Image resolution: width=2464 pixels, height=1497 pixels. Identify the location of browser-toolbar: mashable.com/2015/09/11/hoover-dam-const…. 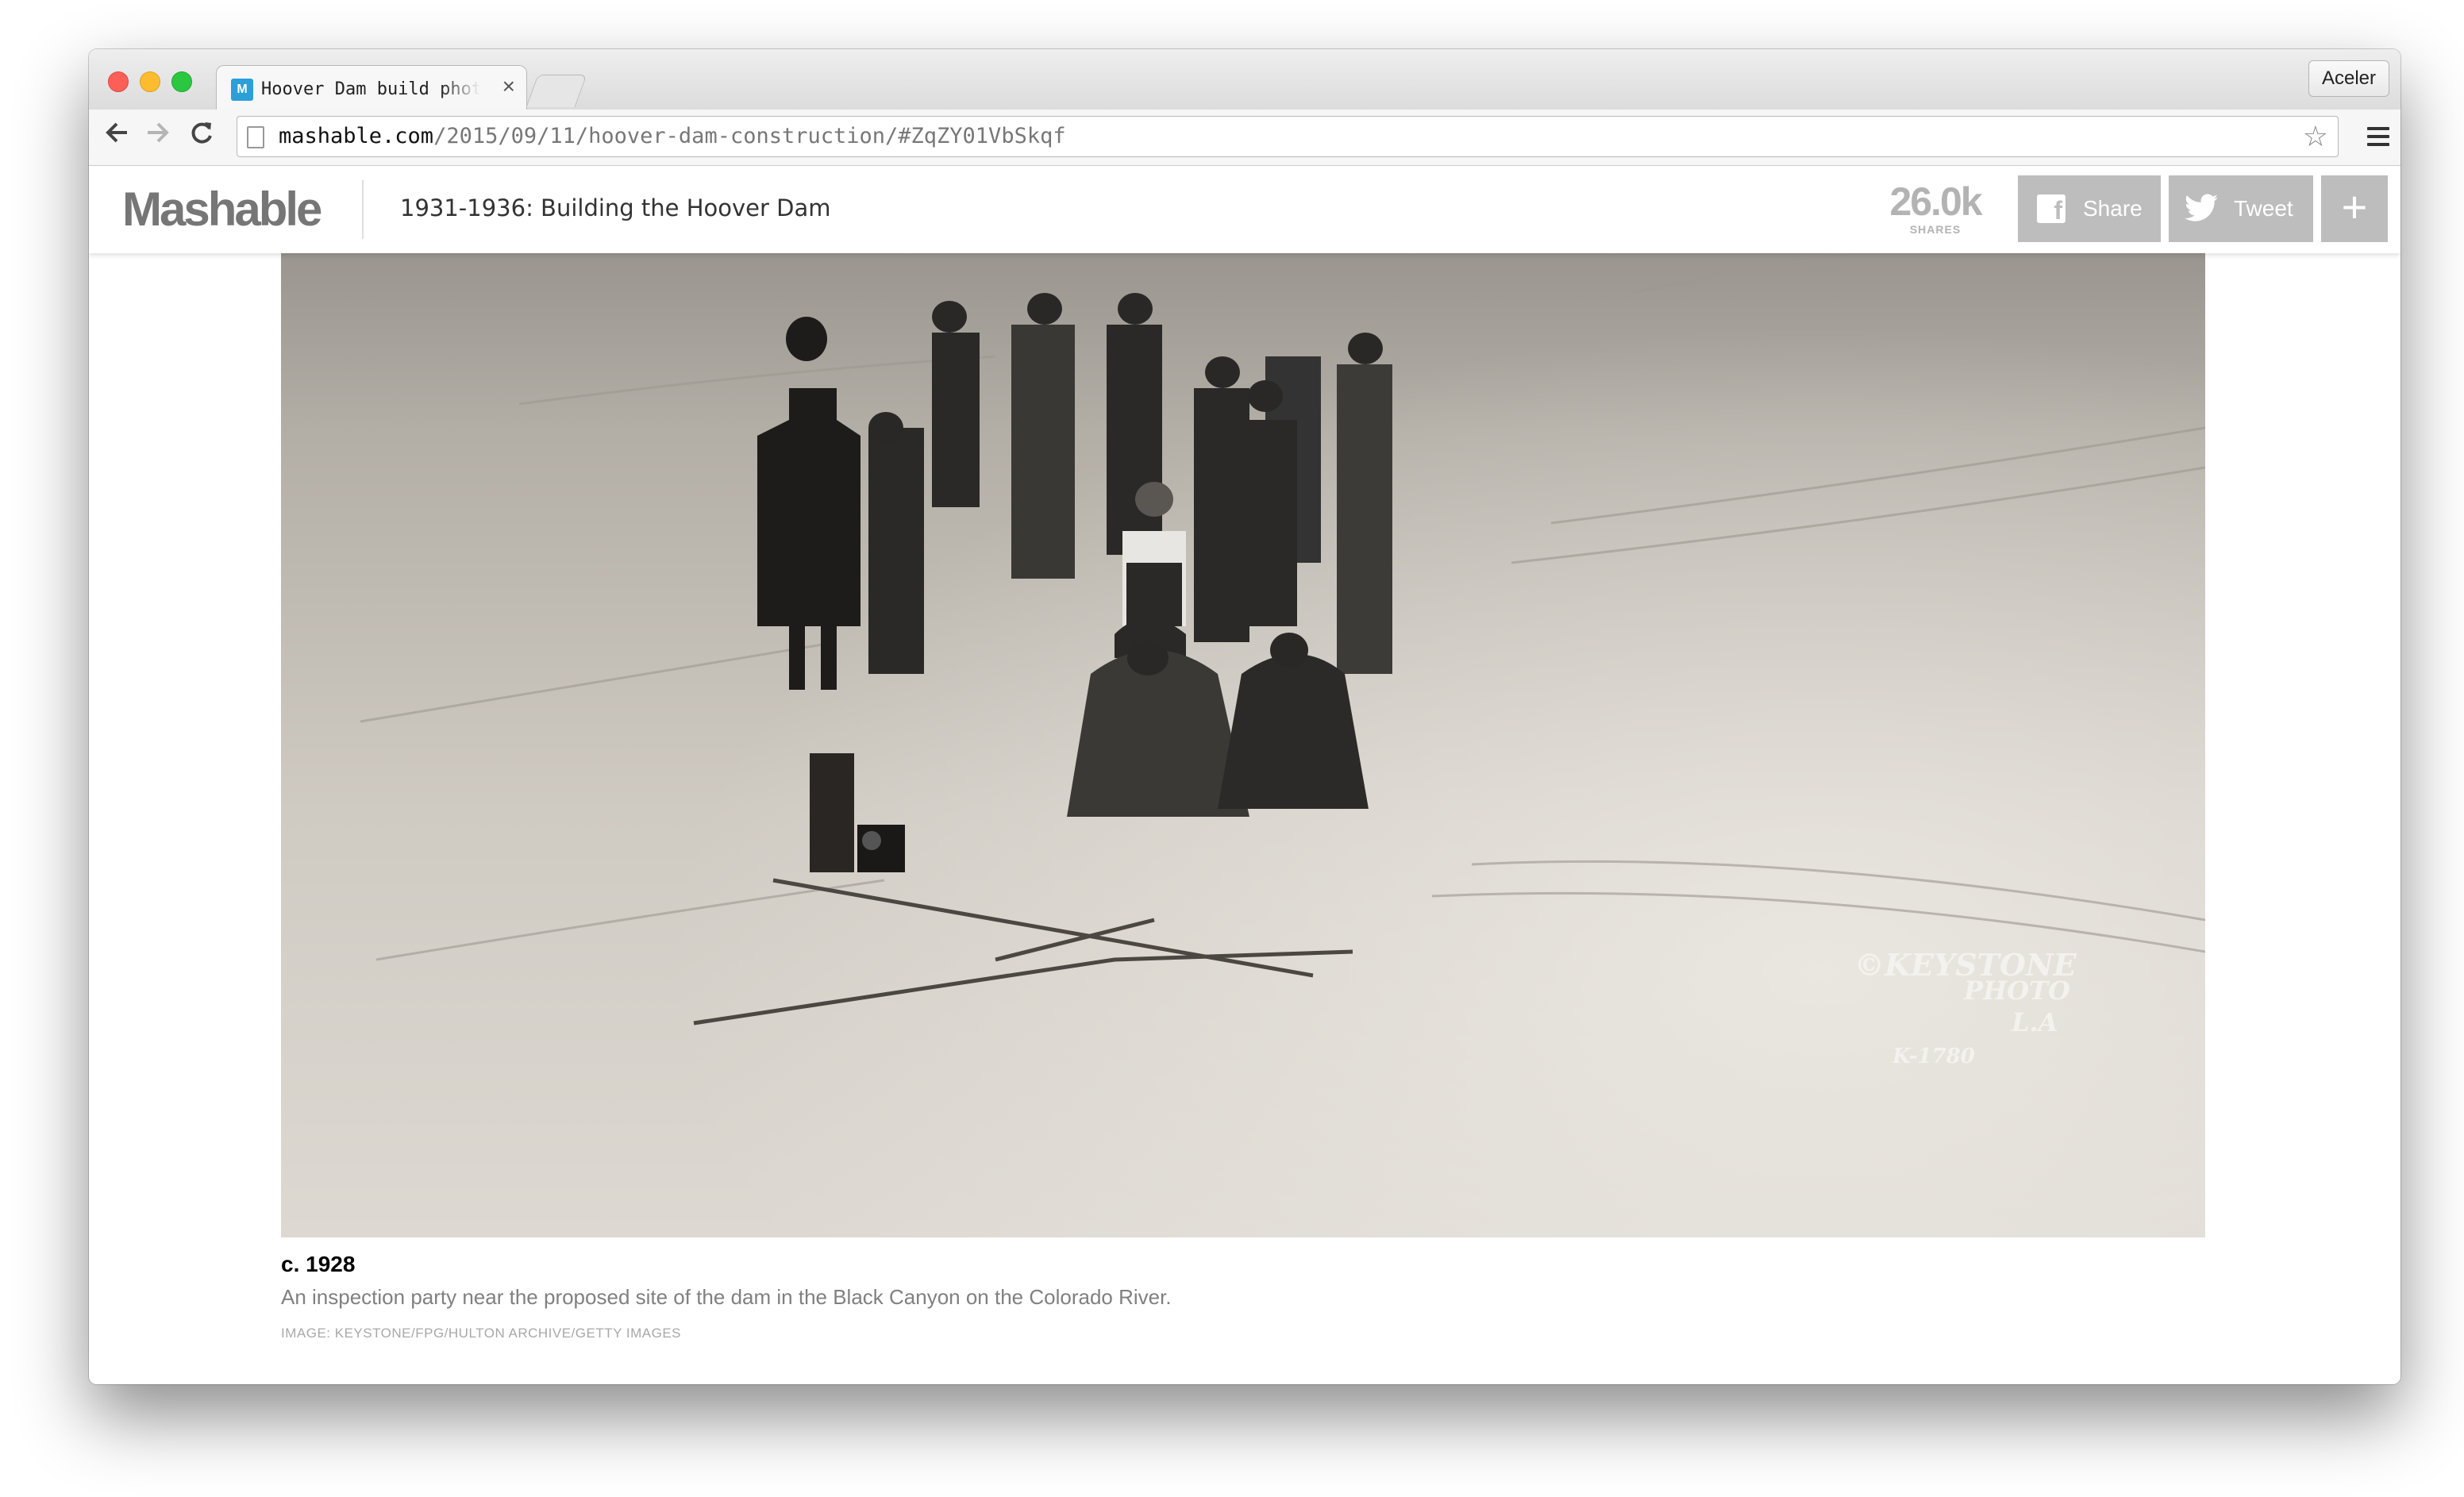
(1244, 138).